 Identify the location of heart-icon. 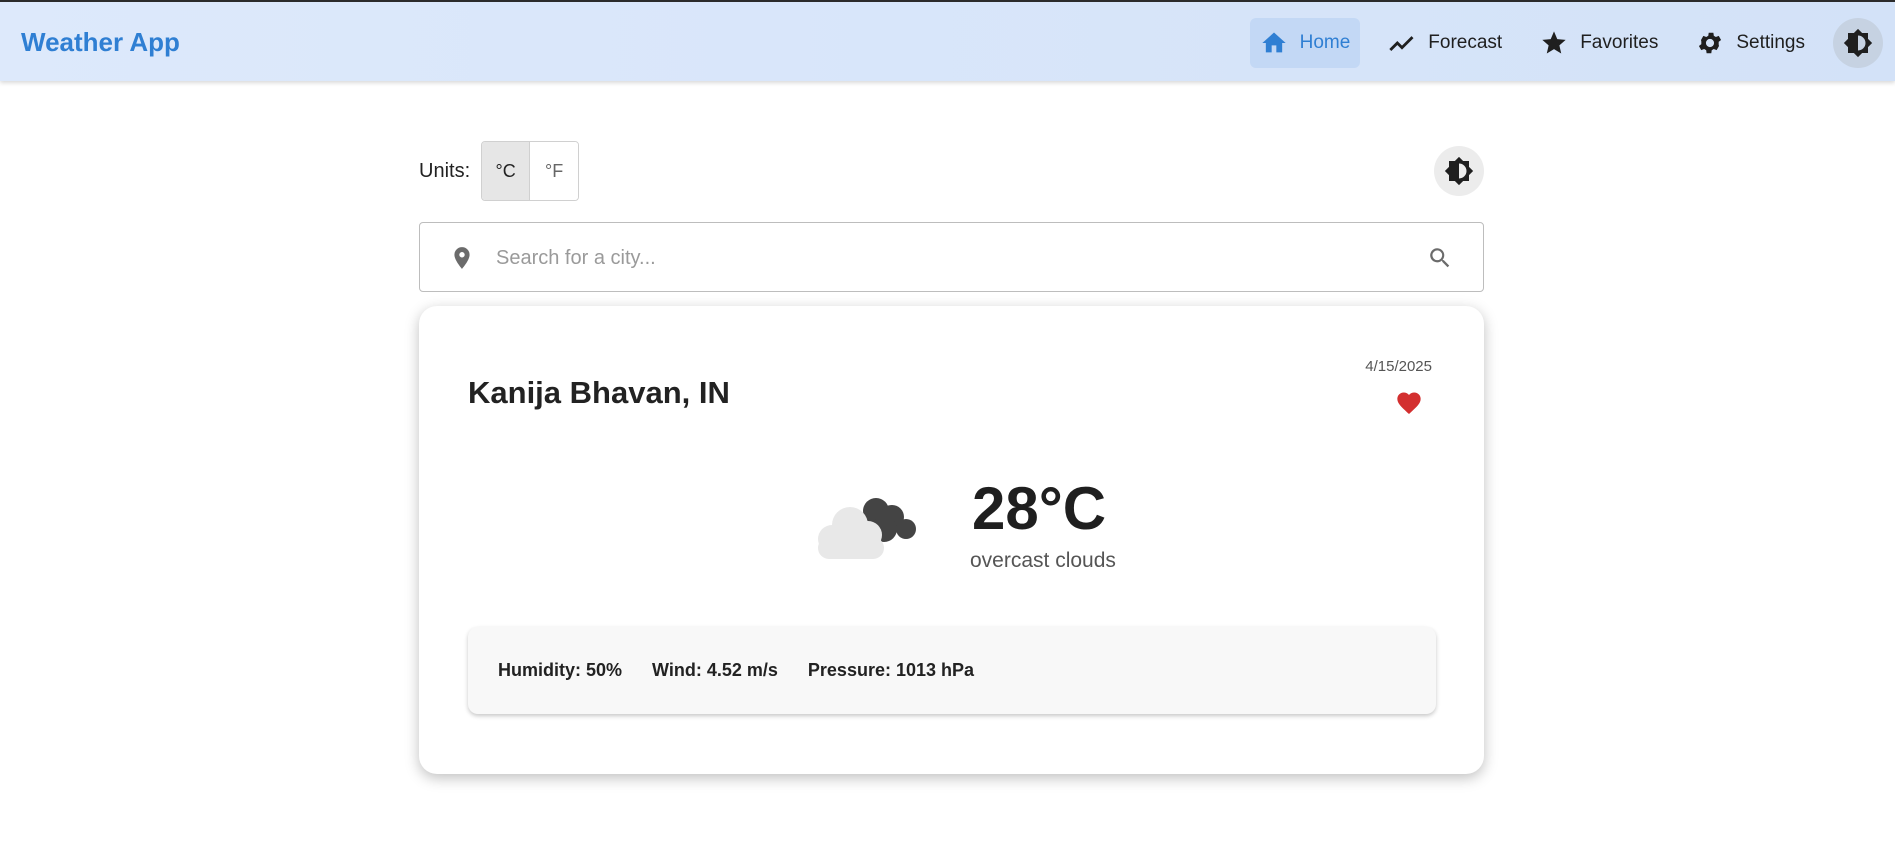
(1409, 403).